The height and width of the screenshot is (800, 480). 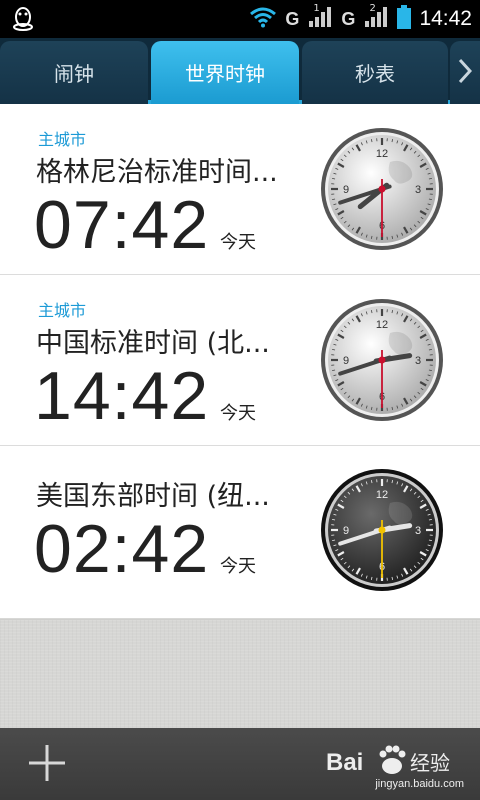 I want to click on tab-bar: 闹钟 世界时钟 秒表, so click(x=240, y=71).